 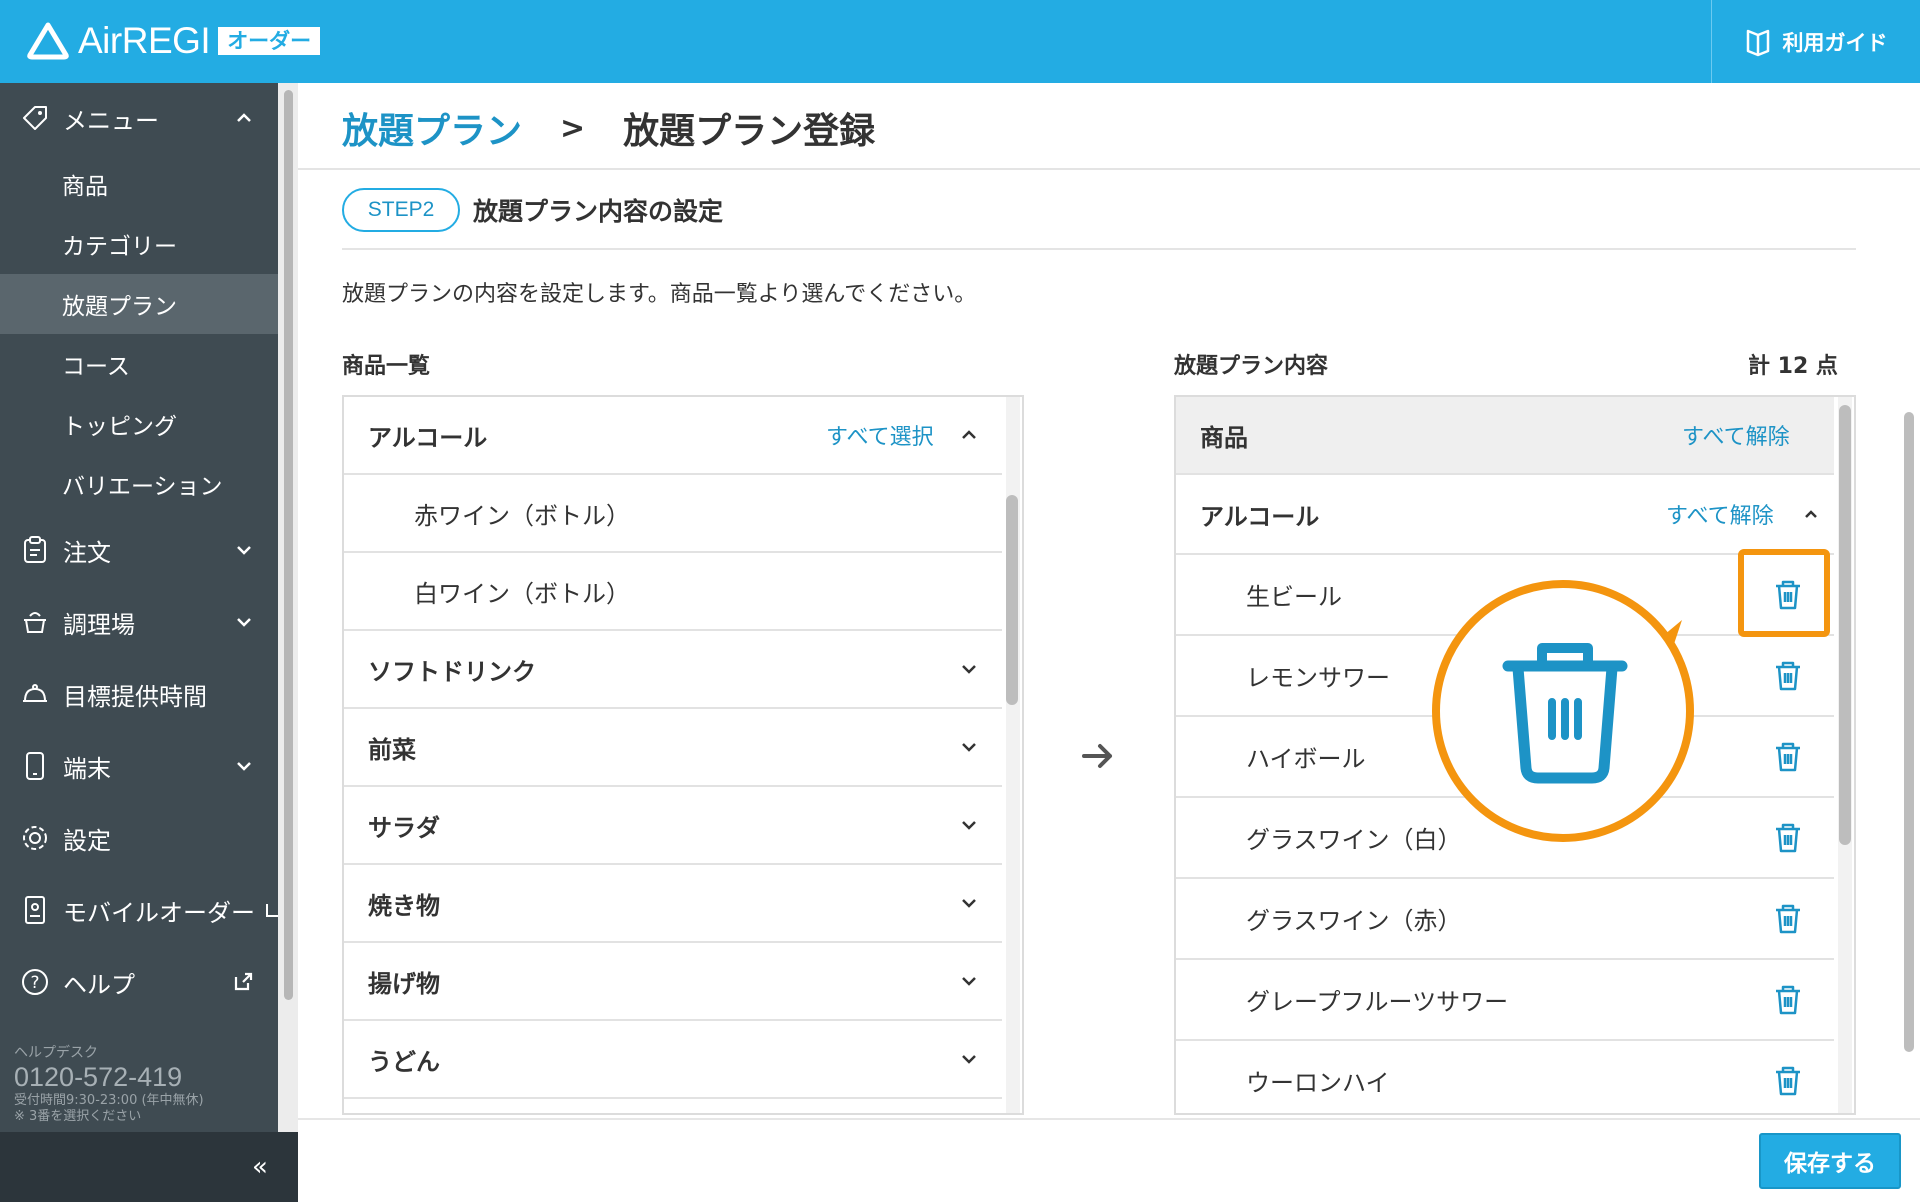 What do you see at coordinates (159, 912) in the screenshot?
I see `sidebar-item-label: モバイルオーダー` at bounding box center [159, 912].